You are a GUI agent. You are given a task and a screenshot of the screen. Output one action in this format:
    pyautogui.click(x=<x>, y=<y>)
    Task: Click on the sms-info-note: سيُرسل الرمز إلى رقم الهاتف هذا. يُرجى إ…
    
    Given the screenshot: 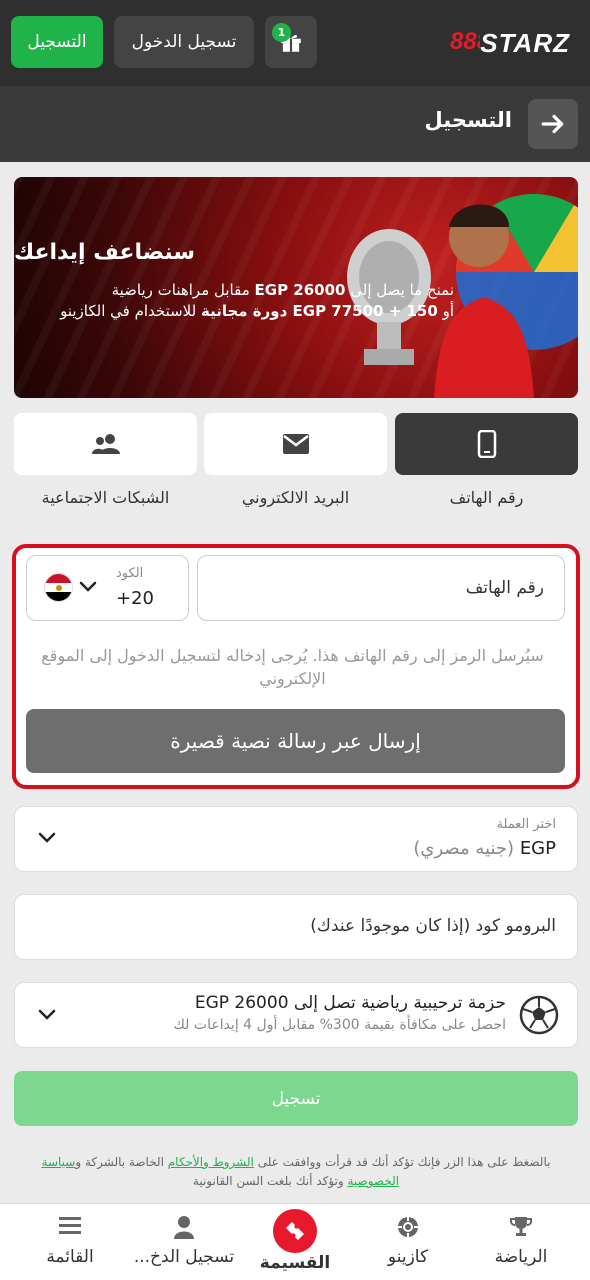 What is the action you would take?
    pyautogui.click(x=292, y=667)
    